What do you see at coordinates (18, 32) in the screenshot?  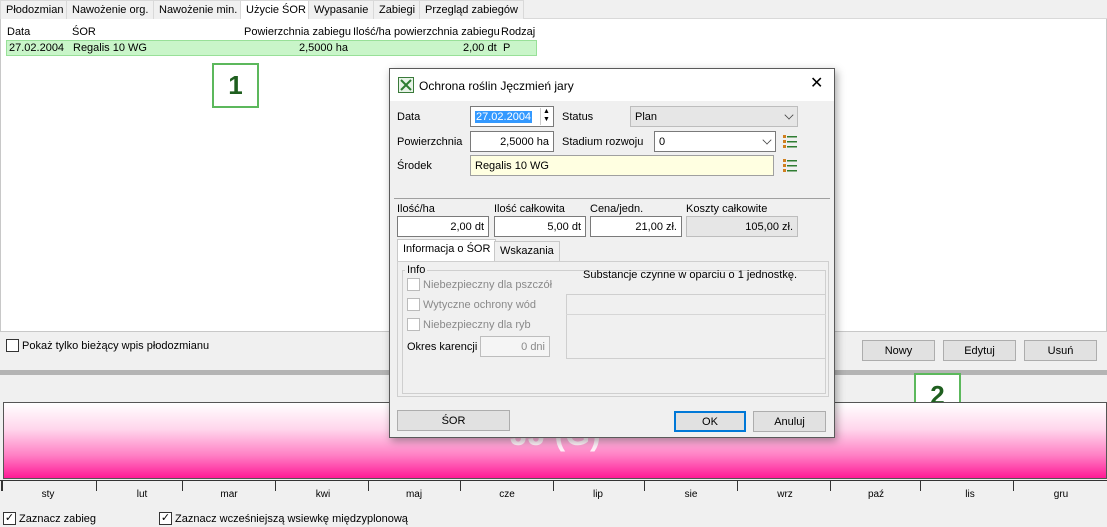 I see `col-header-date: Data` at bounding box center [18, 32].